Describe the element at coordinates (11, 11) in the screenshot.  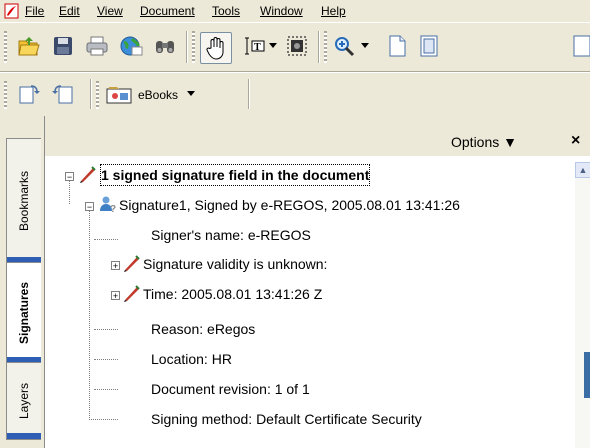
I see `adobe-reader-icon` at that location.